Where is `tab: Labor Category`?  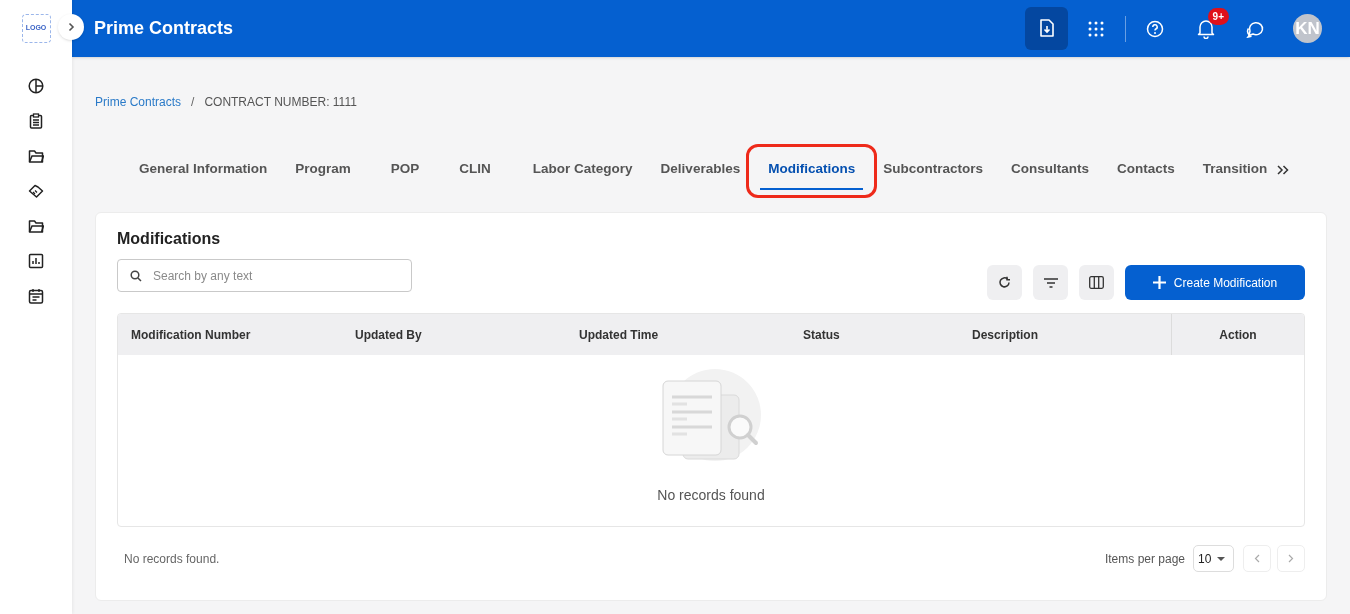
tab: Labor Category is located at coordinates (582, 170).